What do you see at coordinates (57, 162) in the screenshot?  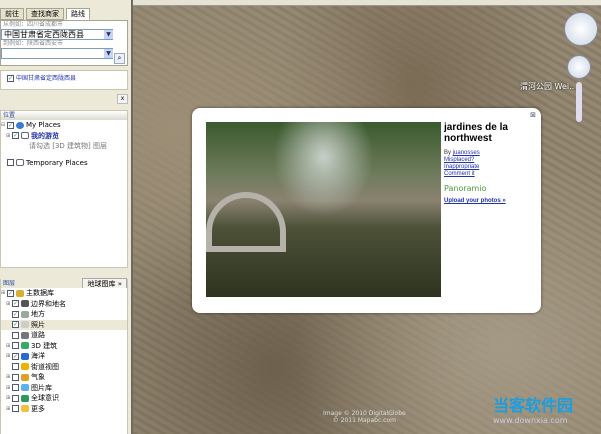 I see `item-label: Temporary Places` at bounding box center [57, 162].